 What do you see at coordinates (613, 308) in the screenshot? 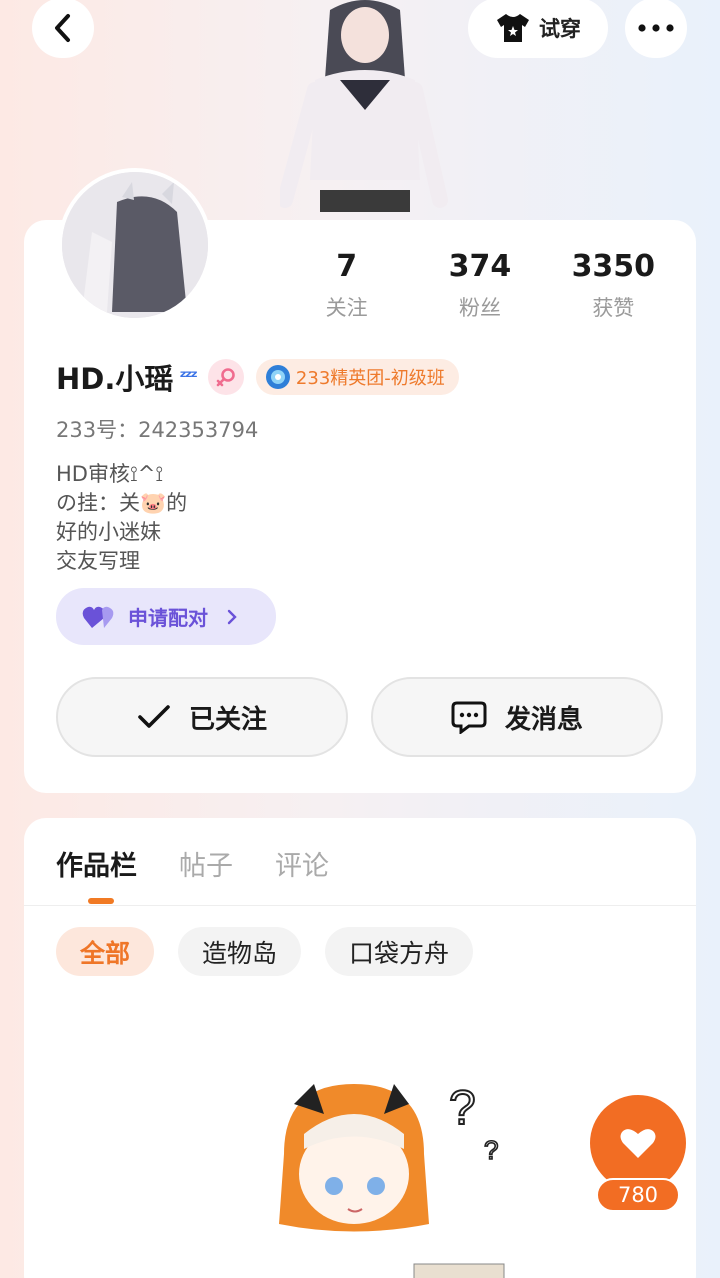
I see `stat-label: 获赞` at bounding box center [613, 308].